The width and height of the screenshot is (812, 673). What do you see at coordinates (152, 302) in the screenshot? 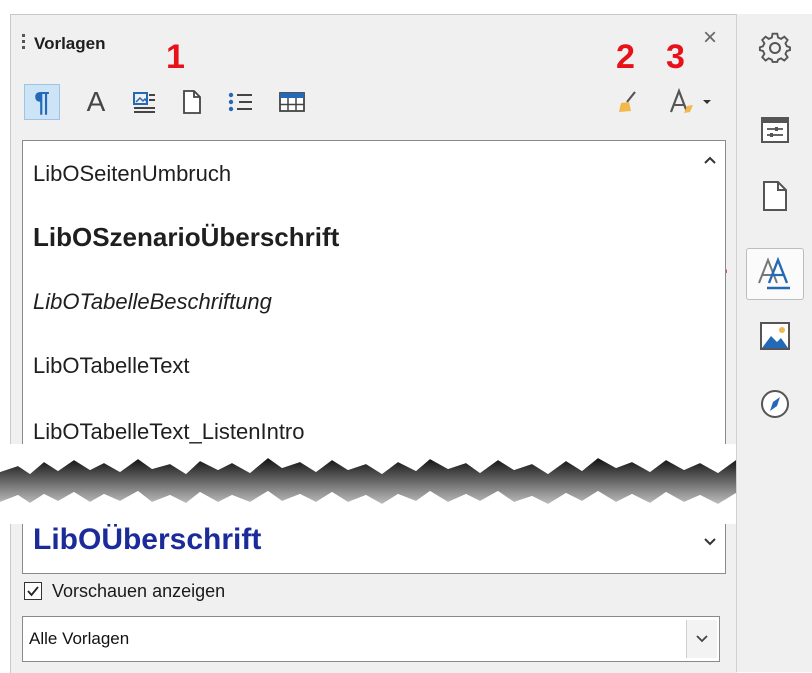
I see `style-list-item: LibOTabelleBeschriftung` at bounding box center [152, 302].